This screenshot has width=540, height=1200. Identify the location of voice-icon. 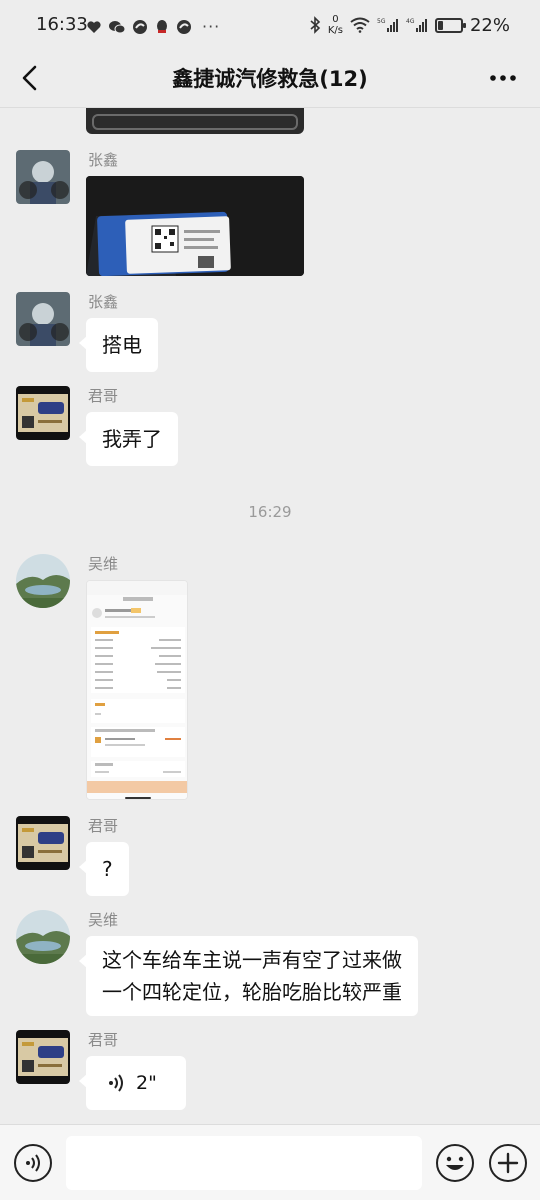
(33, 1163).